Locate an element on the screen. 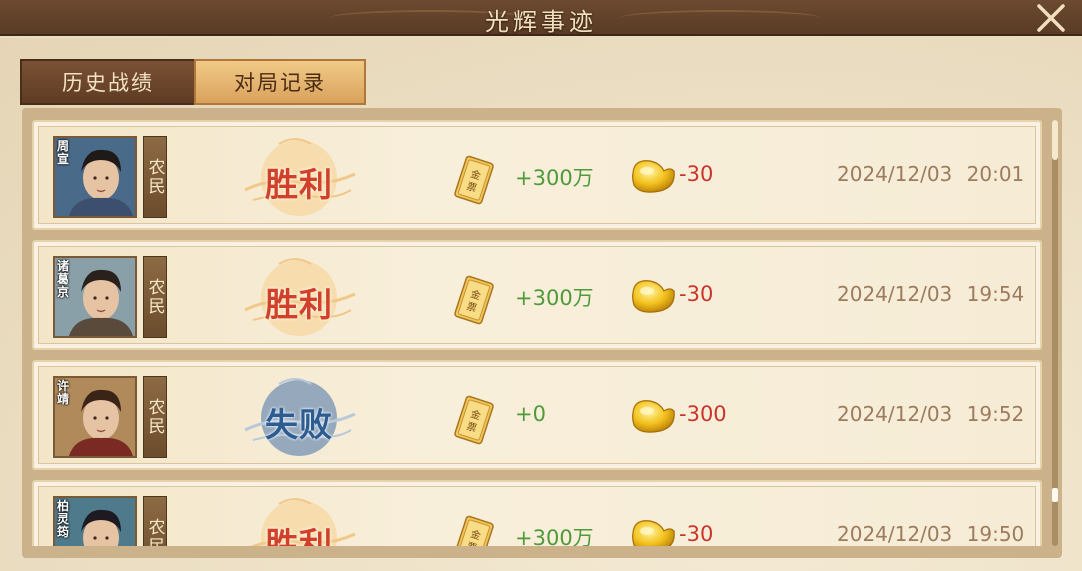 Image resolution: width=1082 pixels, height=571 pixels. match-time: 2024/12/03 19:50 is located at coordinates (931, 534).